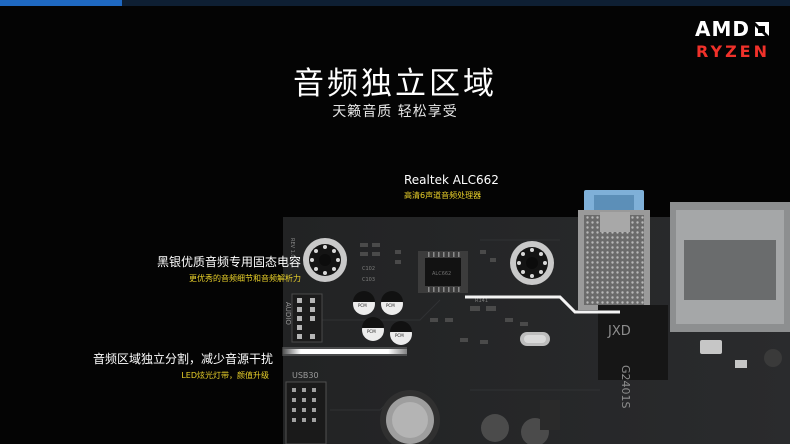  I want to click on callout-isolation-desc: LED炫光灯带，颜值升级, so click(225, 375).